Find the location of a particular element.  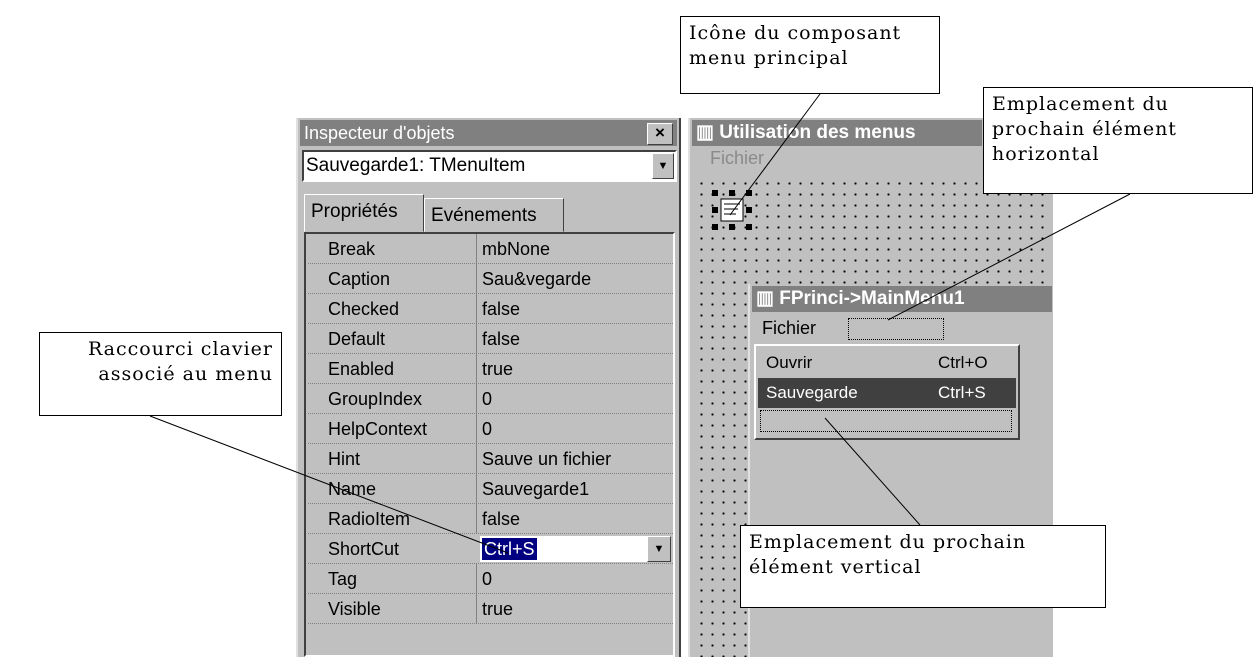

callout-line: Raccourci clavier is located at coordinates (180, 349).